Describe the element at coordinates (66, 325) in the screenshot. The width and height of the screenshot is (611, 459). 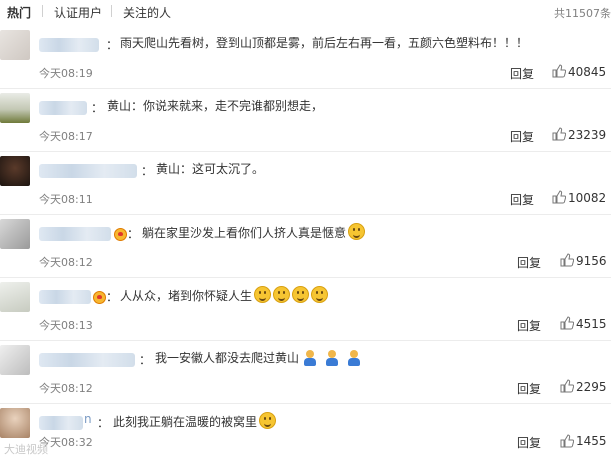
I see `comment-time: 今天08:13` at that location.